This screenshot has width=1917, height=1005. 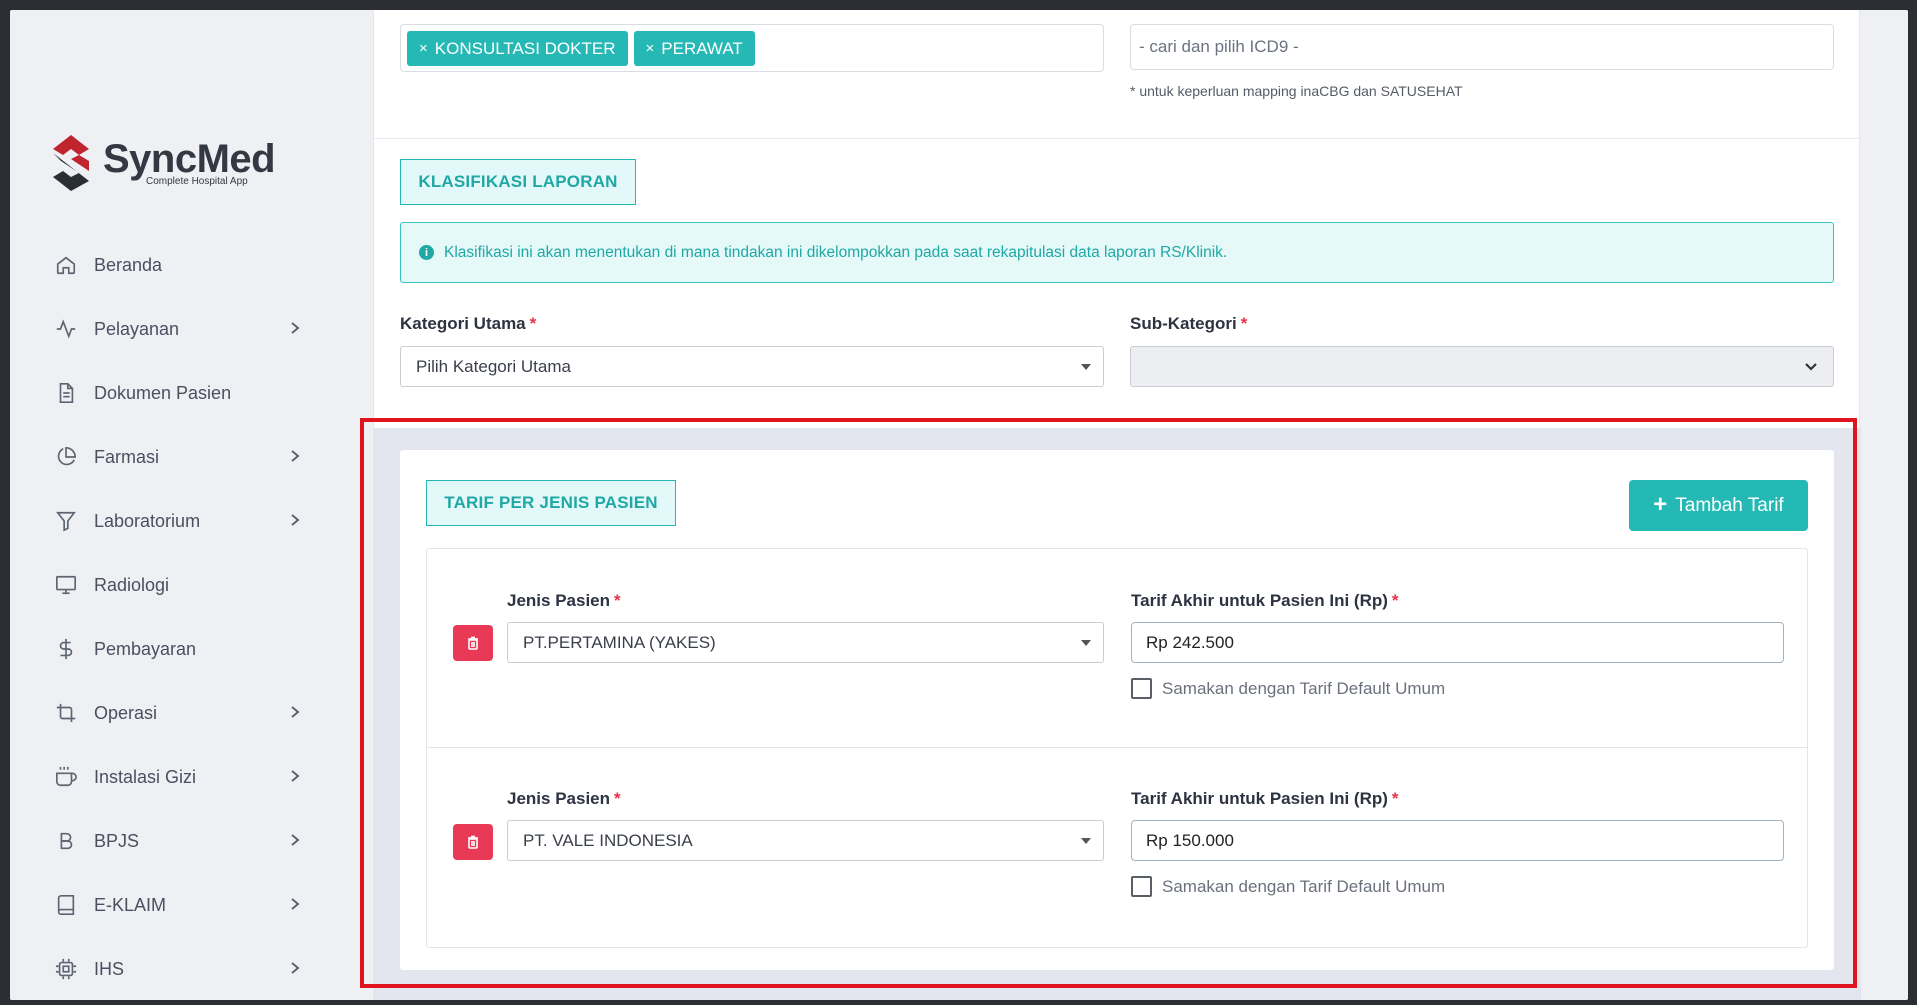 What do you see at coordinates (145, 648) in the screenshot?
I see `sidebar-item-label: Pembayaran` at bounding box center [145, 648].